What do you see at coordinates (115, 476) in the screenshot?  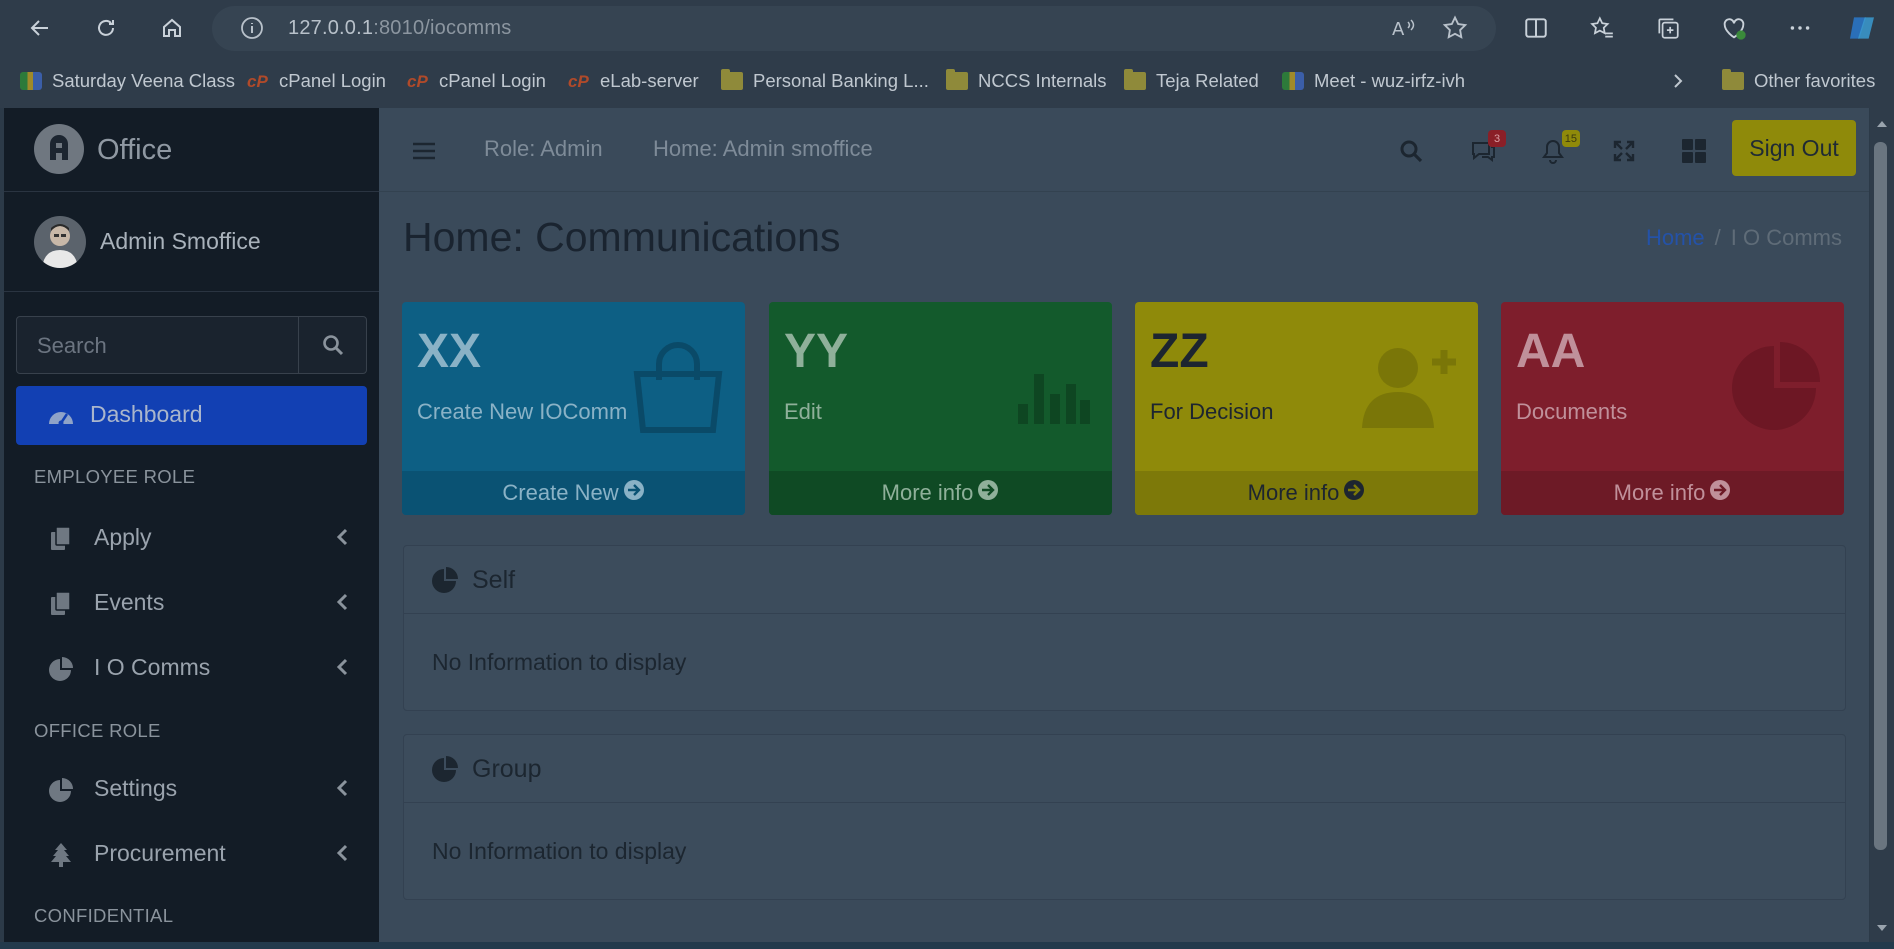 I see `nav-header-employee-role: EMPLOYEE ROLE` at bounding box center [115, 476].